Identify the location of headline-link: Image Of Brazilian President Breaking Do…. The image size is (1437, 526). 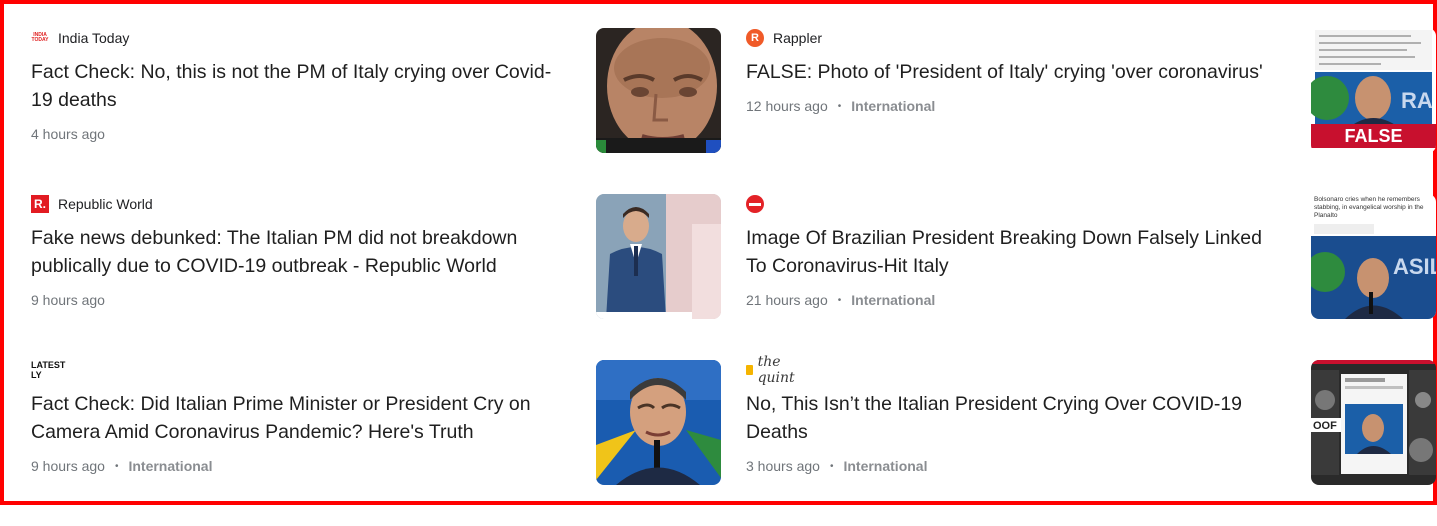
(1013, 252).